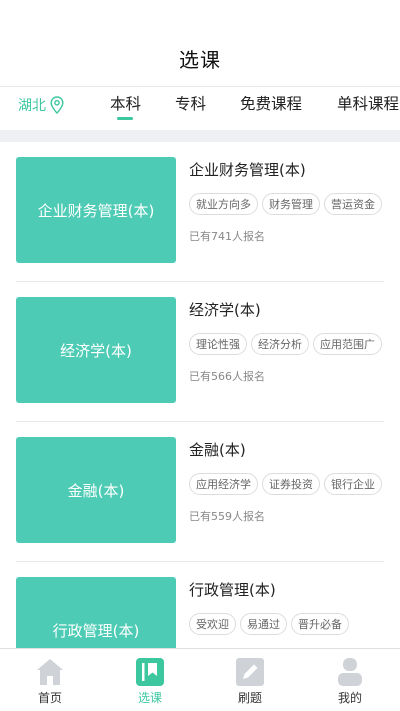 The image size is (400, 711). Describe the element at coordinates (218, 344) in the screenshot. I see `course-tag: 理论性强` at that location.